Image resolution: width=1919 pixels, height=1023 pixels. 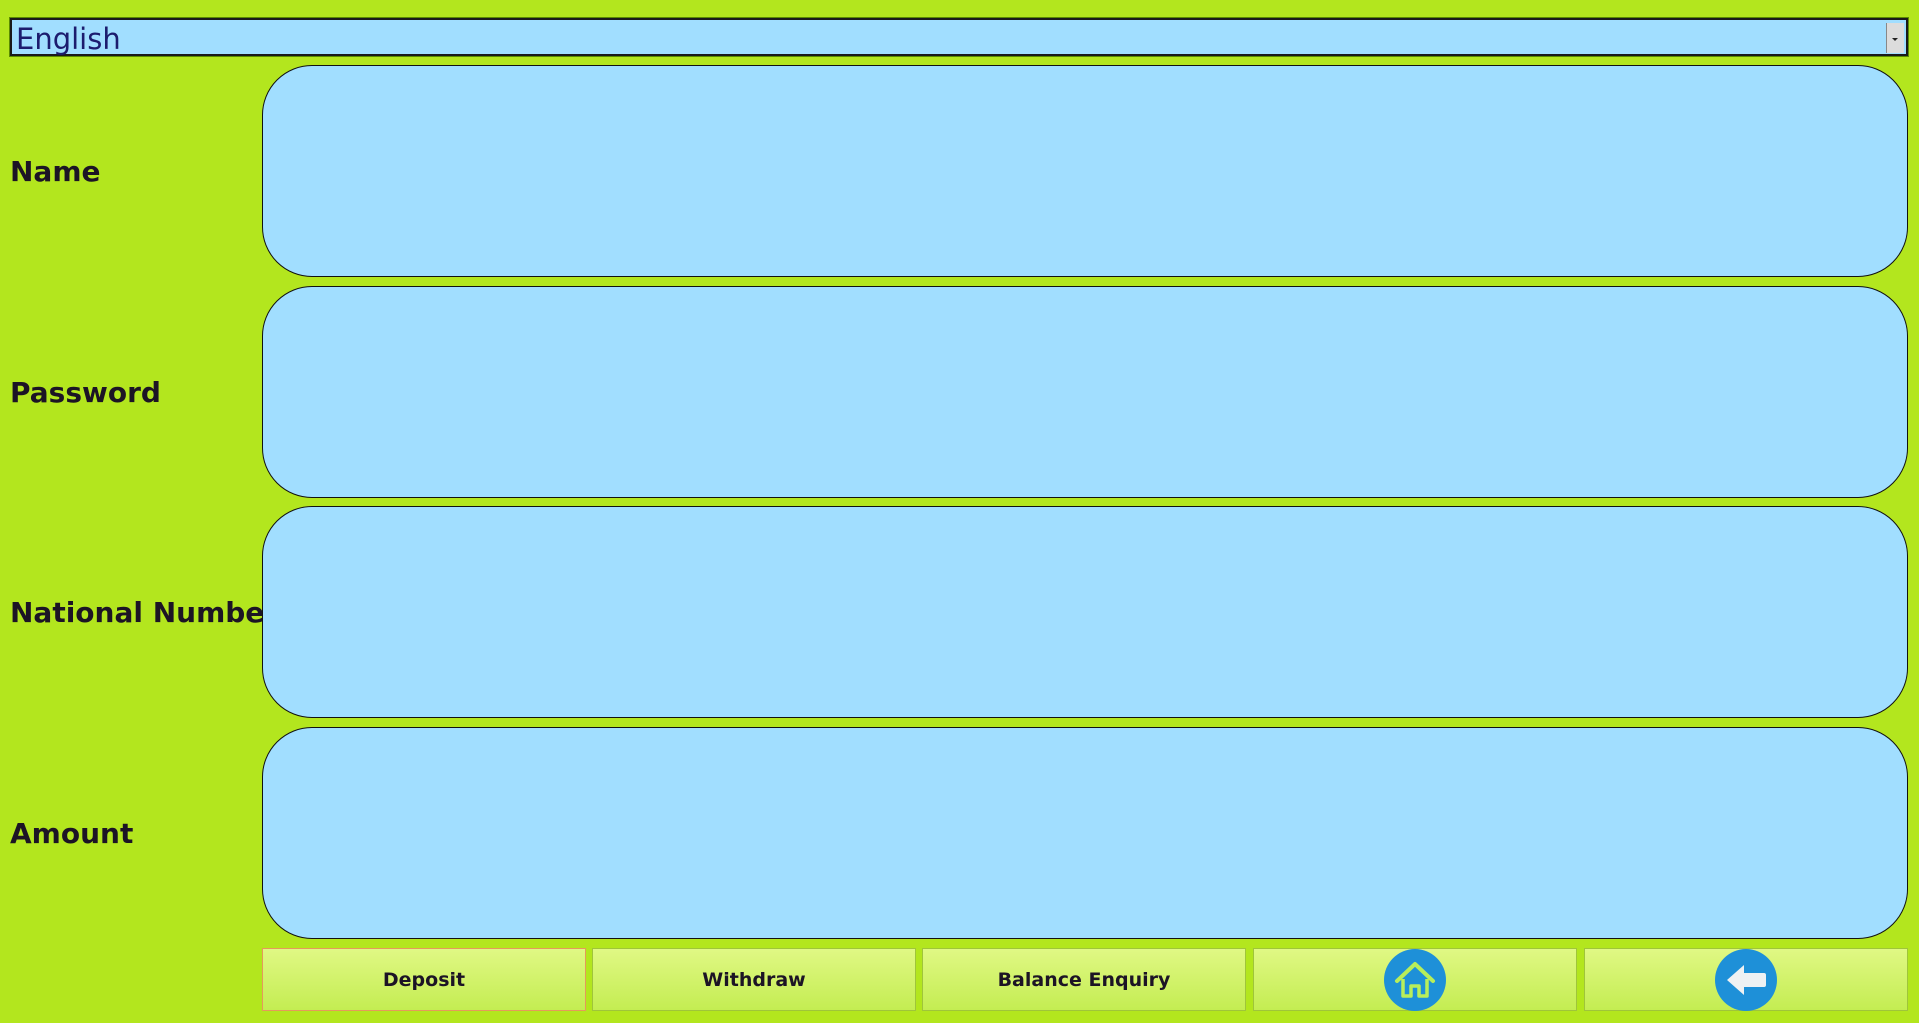 I want to click on deposit-button-label: Deposit, so click(x=424, y=979).